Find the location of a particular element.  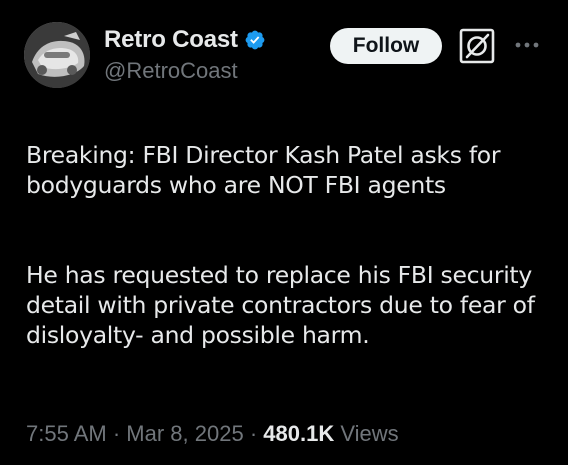

tweet-meta: 7:55 AM · Mar 8, 2025 · 480.1K Views is located at coordinates (212, 434).